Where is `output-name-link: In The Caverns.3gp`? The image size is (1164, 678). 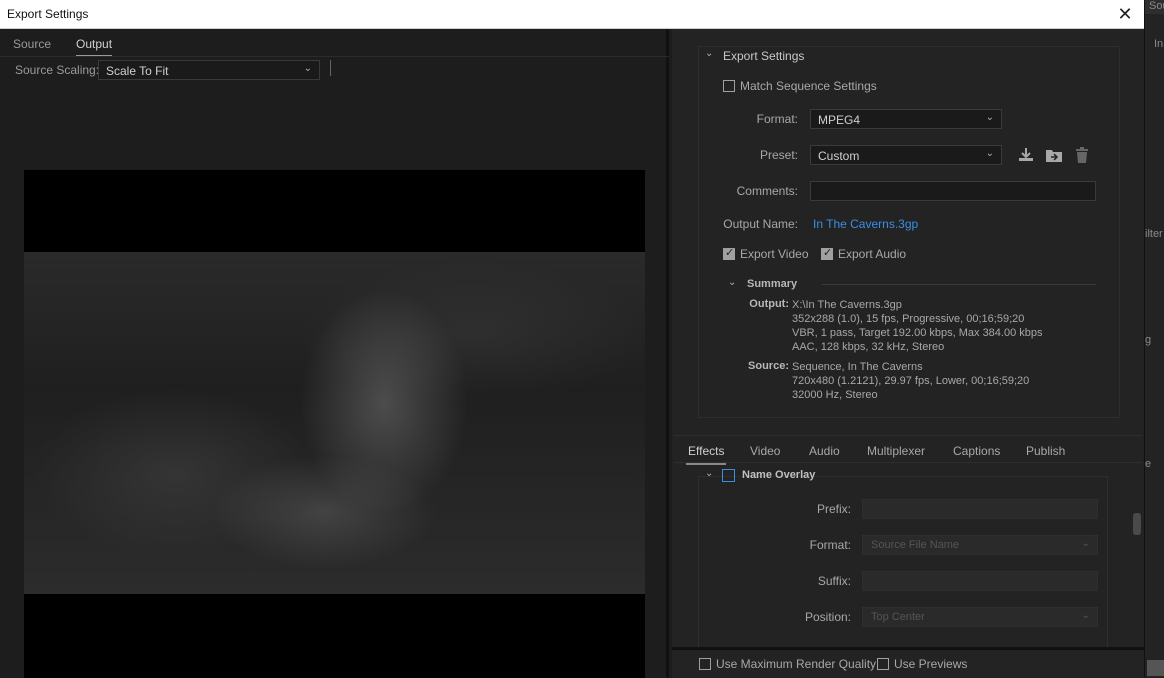
output-name-link: In The Caverns.3gp is located at coordinates (865, 224).